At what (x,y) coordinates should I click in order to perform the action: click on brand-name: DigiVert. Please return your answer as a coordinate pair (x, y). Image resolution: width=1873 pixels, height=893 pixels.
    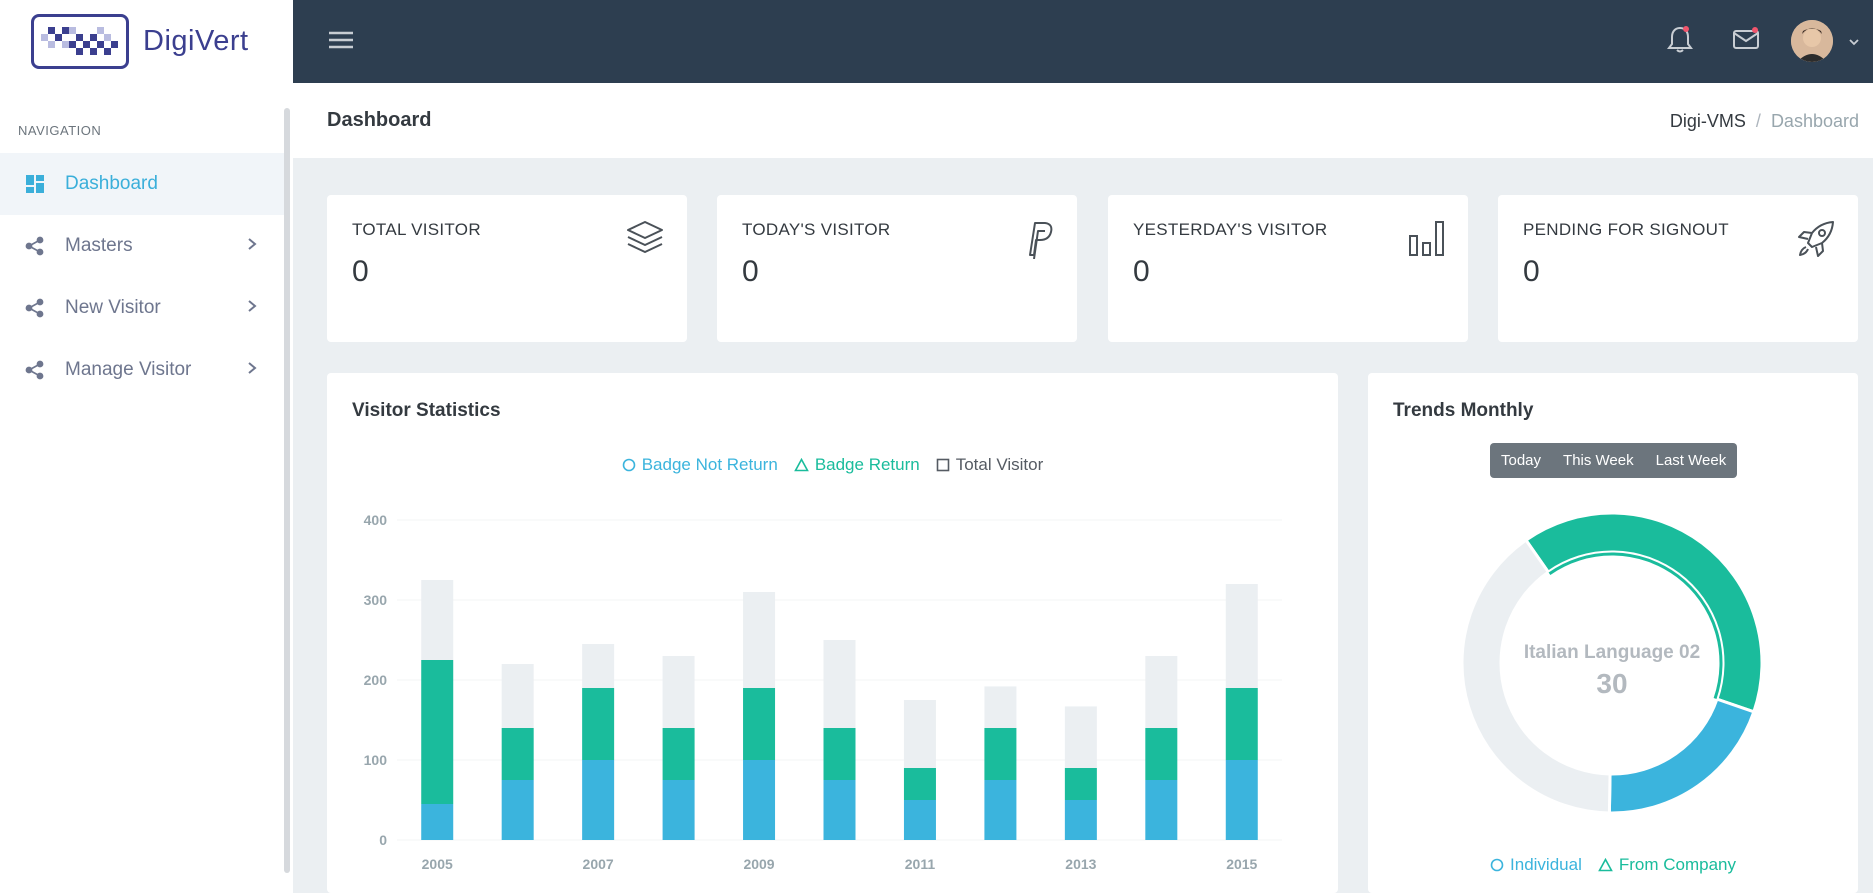
    Looking at the image, I should click on (196, 41).